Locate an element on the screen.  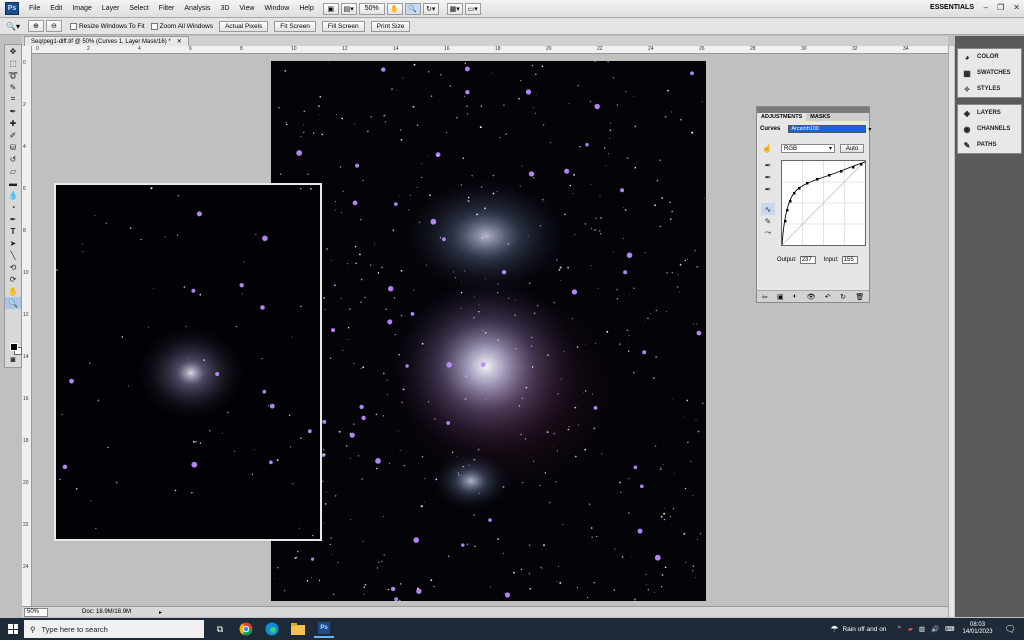
bridge-button: ▣ is located at coordinates (330, 8).